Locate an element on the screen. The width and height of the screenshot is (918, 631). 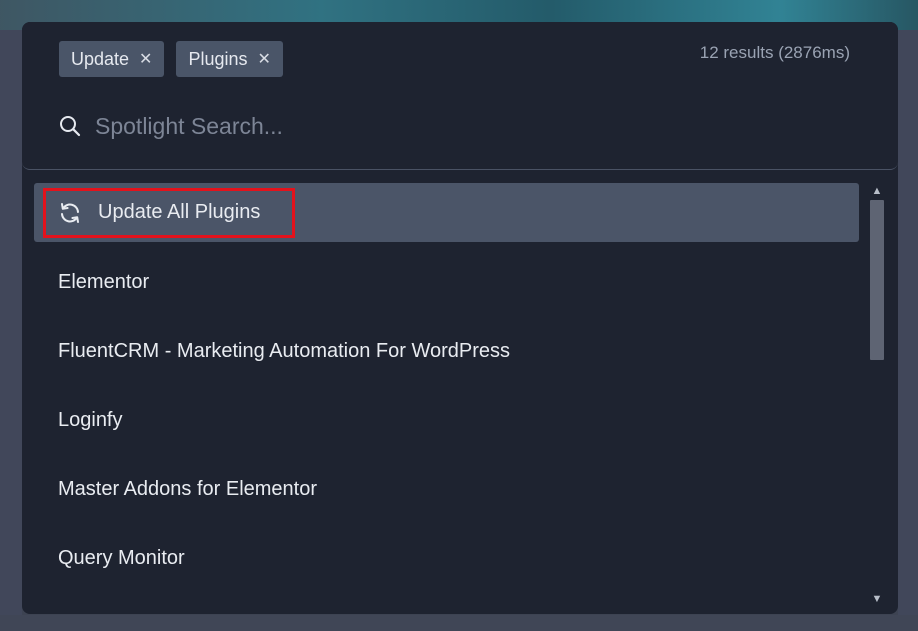
result-item-update-all-plugins: Update All Plugins is located at coordinates (446, 212).